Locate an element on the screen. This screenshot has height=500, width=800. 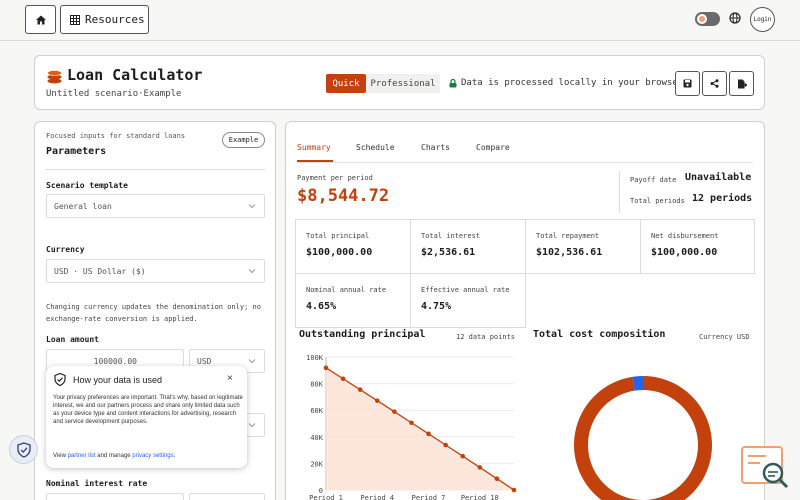
resources-button: Resources is located at coordinates (104, 19).